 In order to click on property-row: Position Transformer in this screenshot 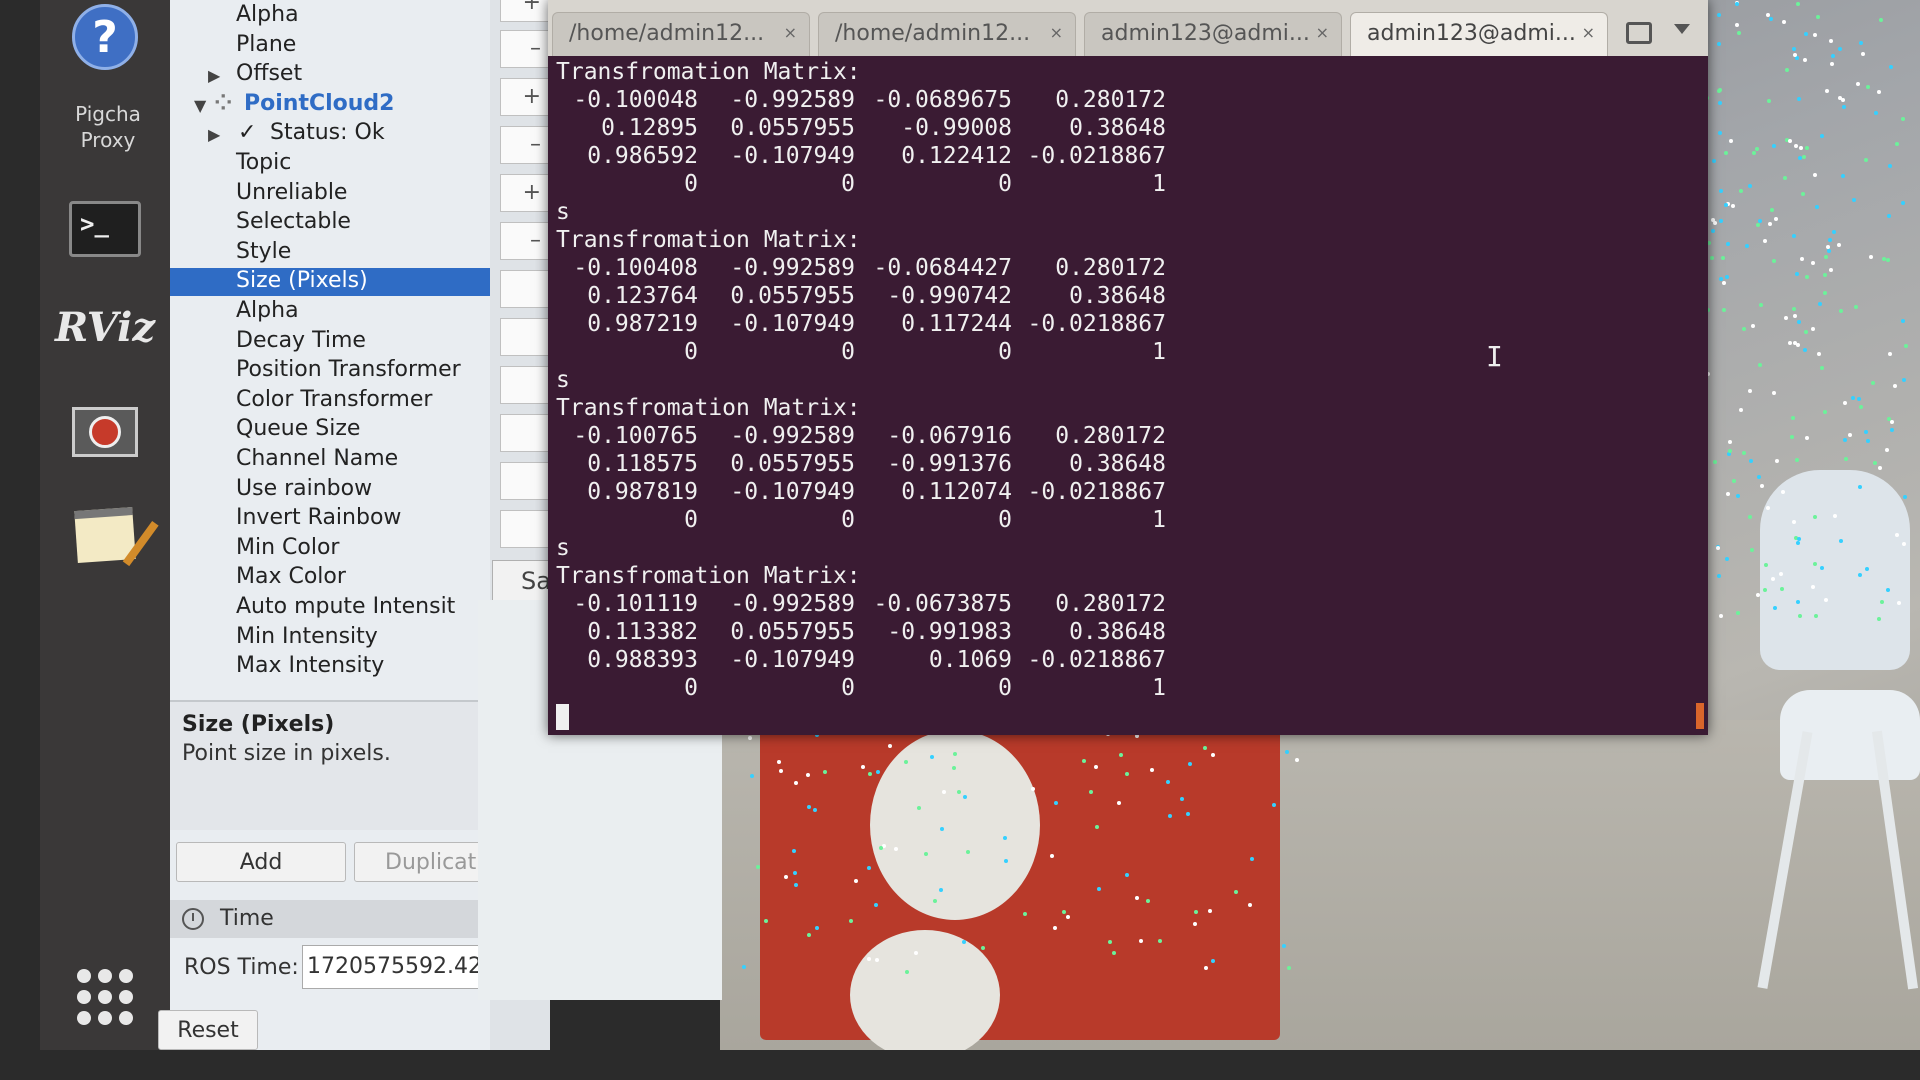, I will do `click(330, 371)`.